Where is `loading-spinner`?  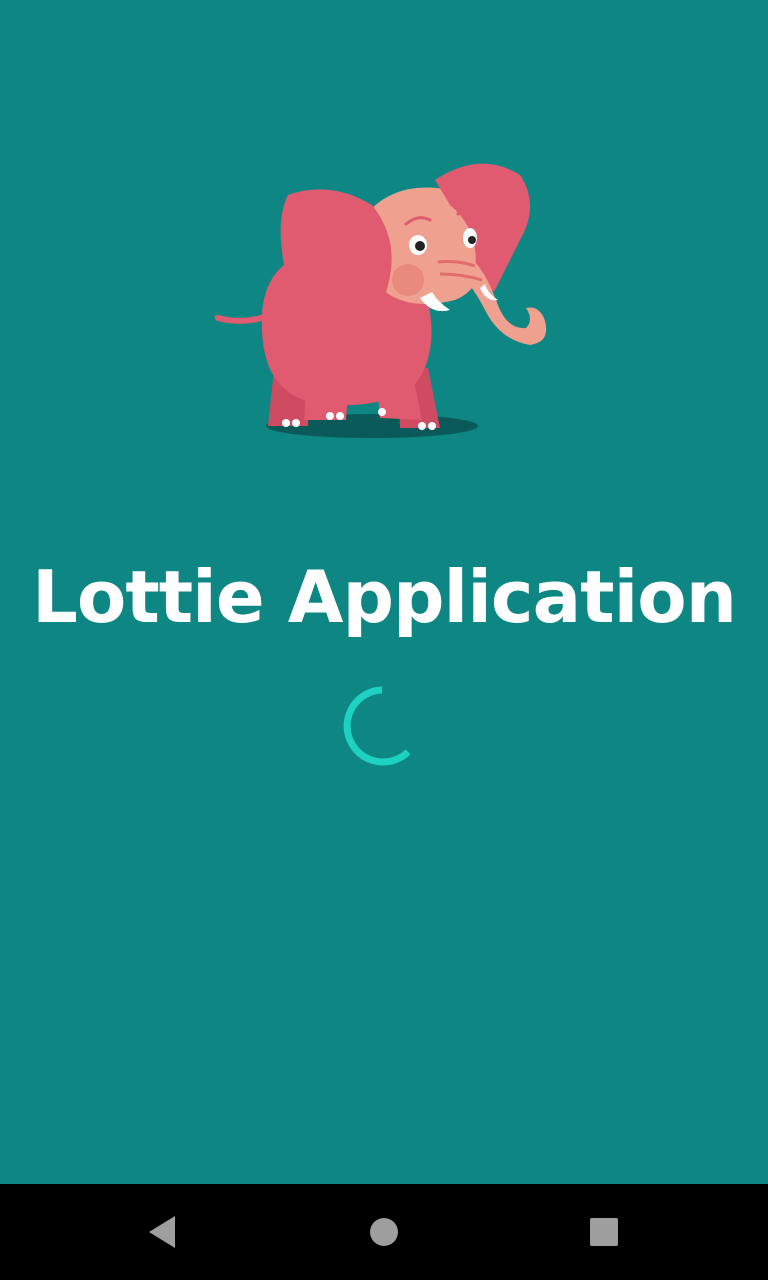 loading-spinner is located at coordinates (377, 726).